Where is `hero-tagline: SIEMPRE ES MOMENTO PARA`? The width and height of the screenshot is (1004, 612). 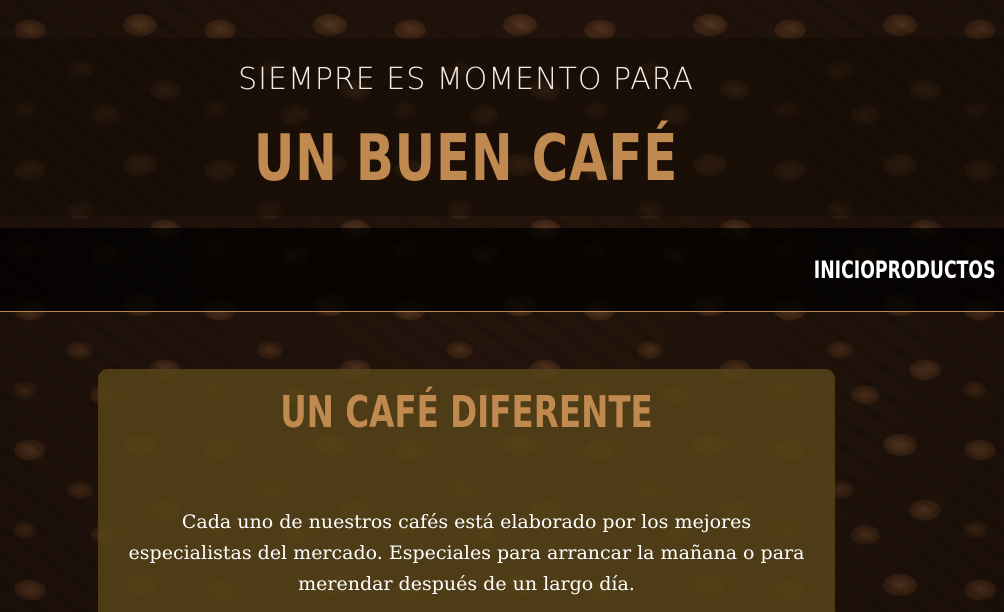 hero-tagline: SIEMPRE ES MOMENTO PARA is located at coordinates (466, 79).